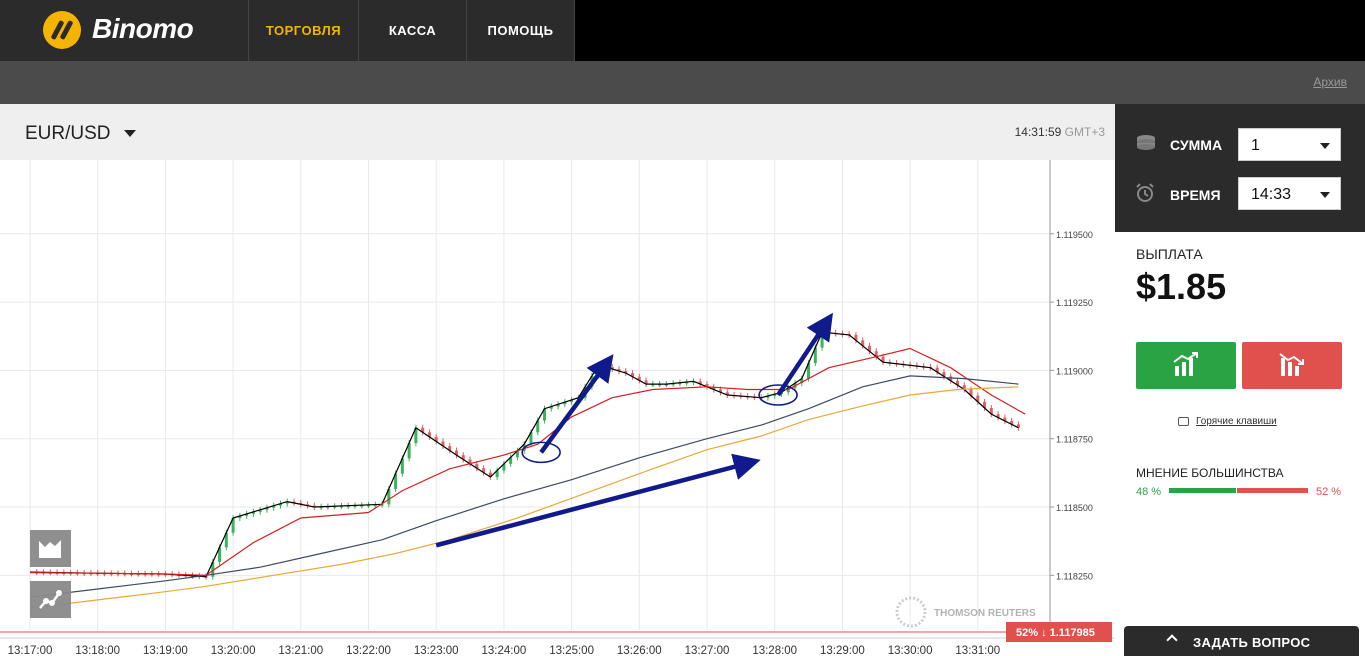 The image size is (1365, 656). I want to click on amount-select: 1, so click(1289, 144).